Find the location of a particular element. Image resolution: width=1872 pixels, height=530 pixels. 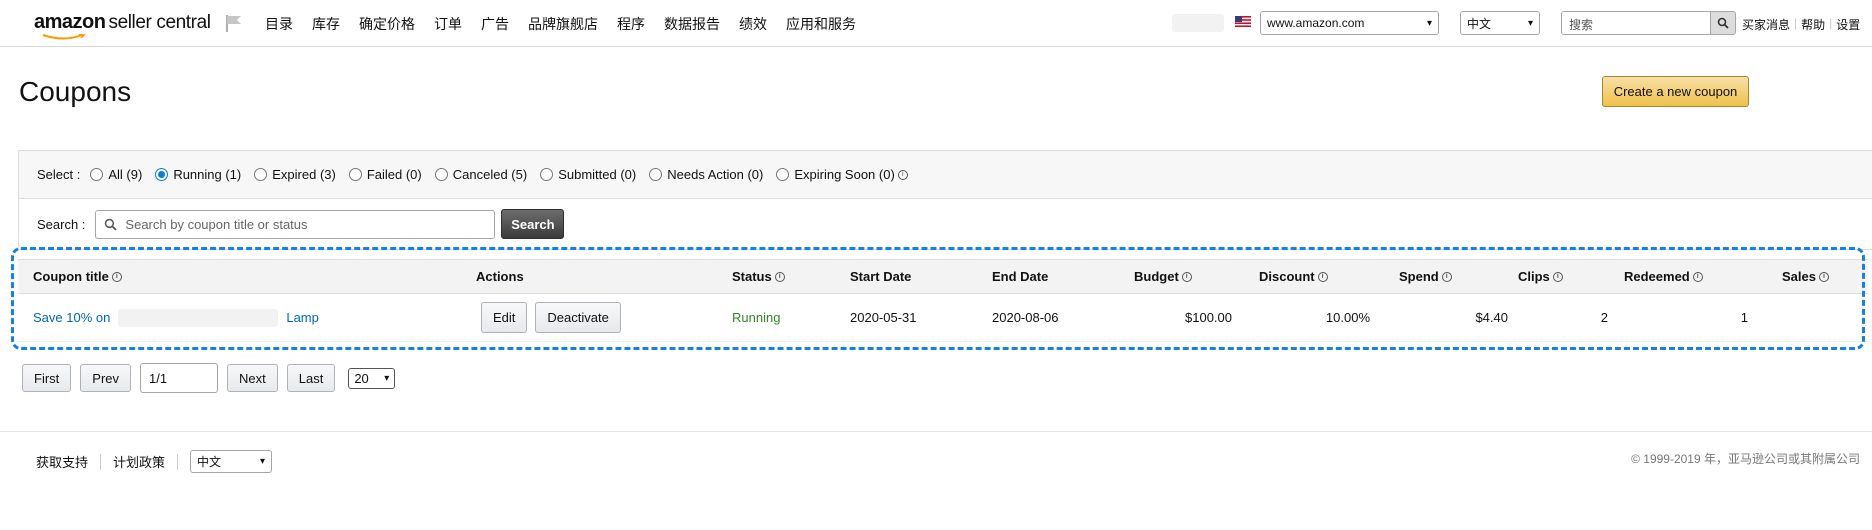

filter-expired: Expired (3) is located at coordinates (295, 174).